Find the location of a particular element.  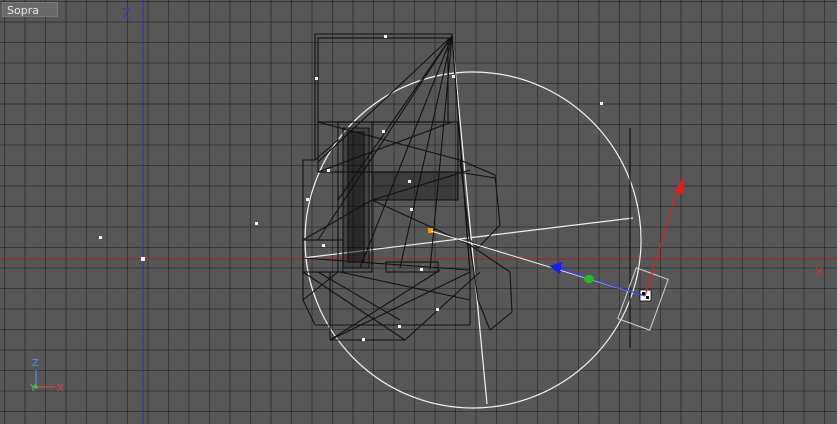

cone-cross-line is located at coordinates (469, 220).